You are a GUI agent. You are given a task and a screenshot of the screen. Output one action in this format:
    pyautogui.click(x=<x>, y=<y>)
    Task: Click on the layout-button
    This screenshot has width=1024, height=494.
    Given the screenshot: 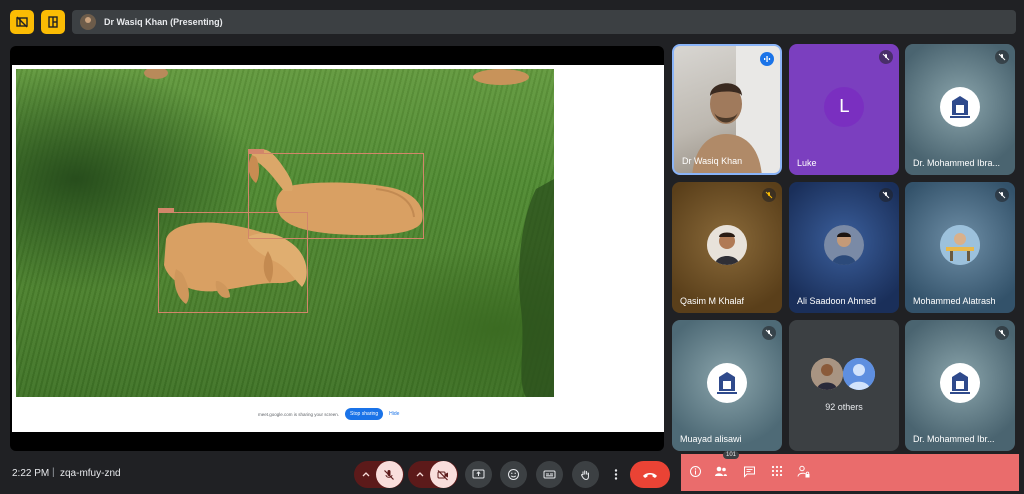 What is the action you would take?
    pyautogui.click(x=53, y=22)
    